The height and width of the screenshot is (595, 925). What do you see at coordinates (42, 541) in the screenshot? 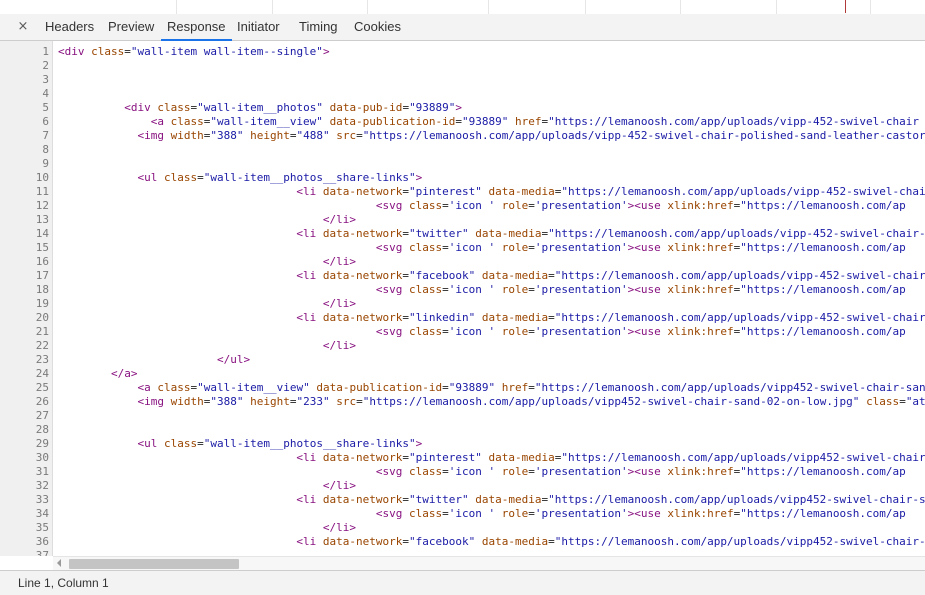
I see `line-number: 36` at bounding box center [42, 541].